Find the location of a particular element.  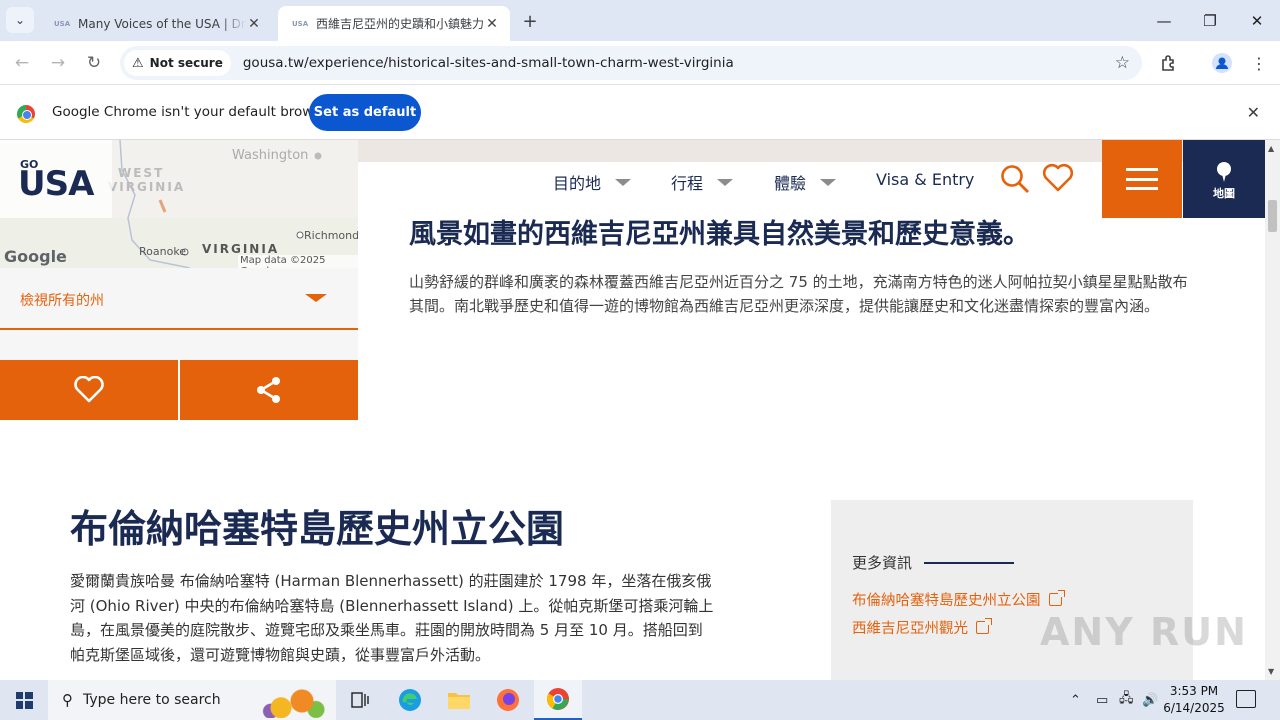

nav-itineraries: 行程 is located at coordinates (702, 182).